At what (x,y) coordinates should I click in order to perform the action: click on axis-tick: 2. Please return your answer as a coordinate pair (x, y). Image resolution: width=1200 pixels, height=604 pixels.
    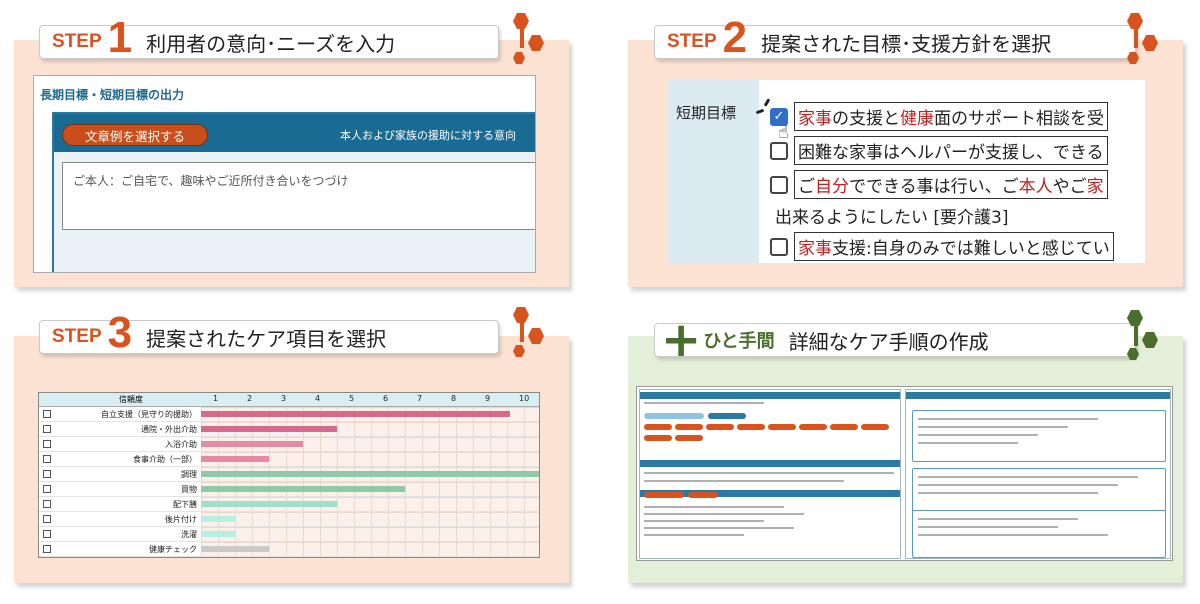
    Looking at the image, I should click on (250, 398).